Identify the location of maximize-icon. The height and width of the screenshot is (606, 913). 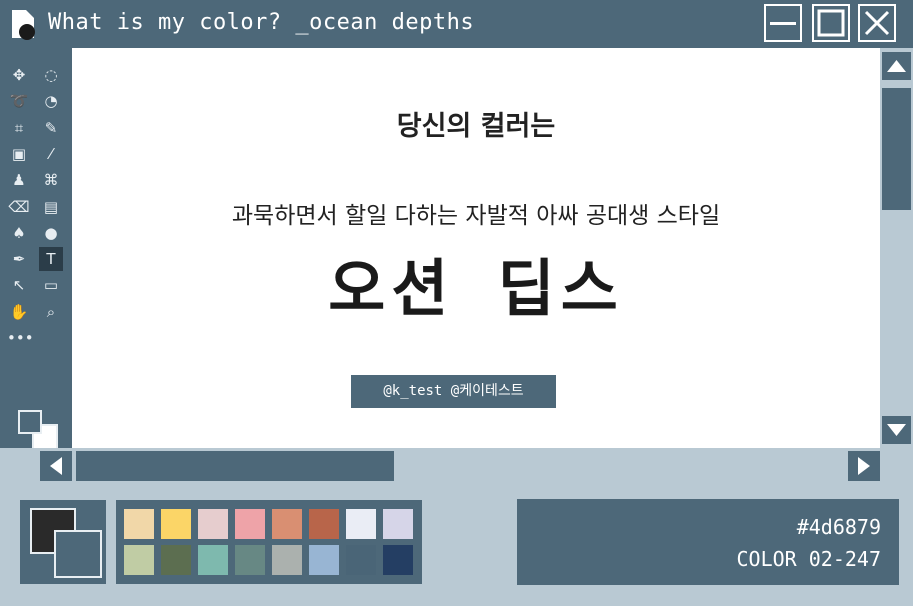
(831, 23).